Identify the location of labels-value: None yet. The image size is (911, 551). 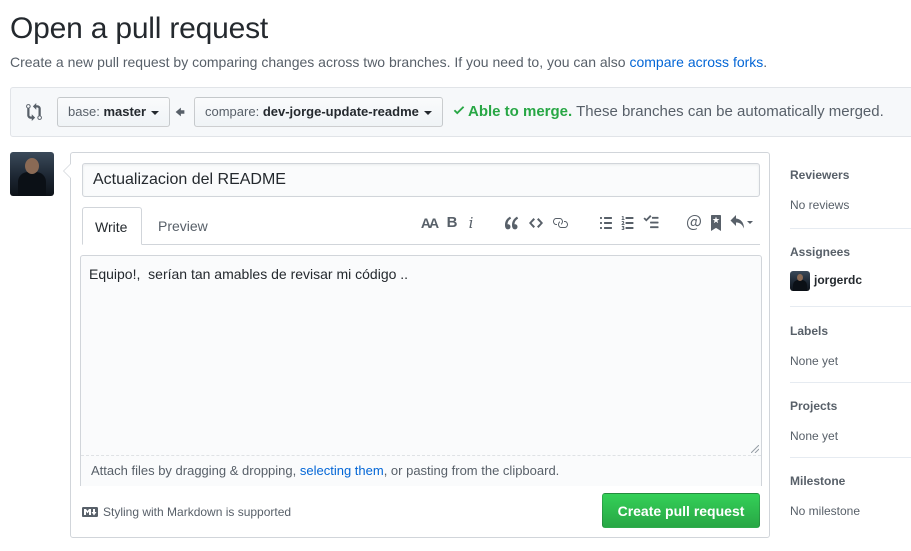
(814, 361).